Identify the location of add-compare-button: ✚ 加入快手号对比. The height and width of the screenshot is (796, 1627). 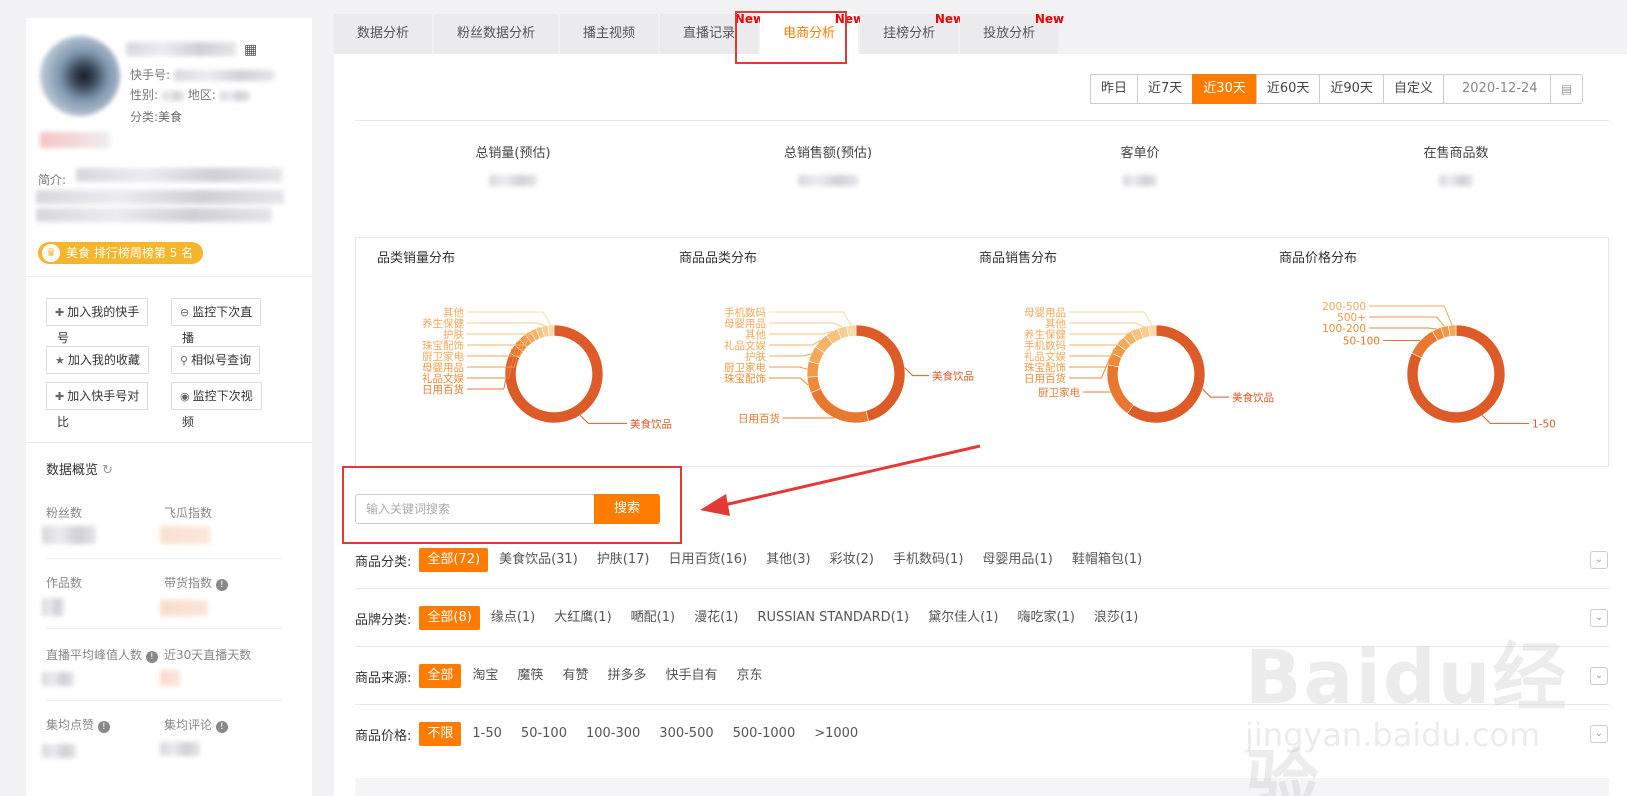
(97, 405).